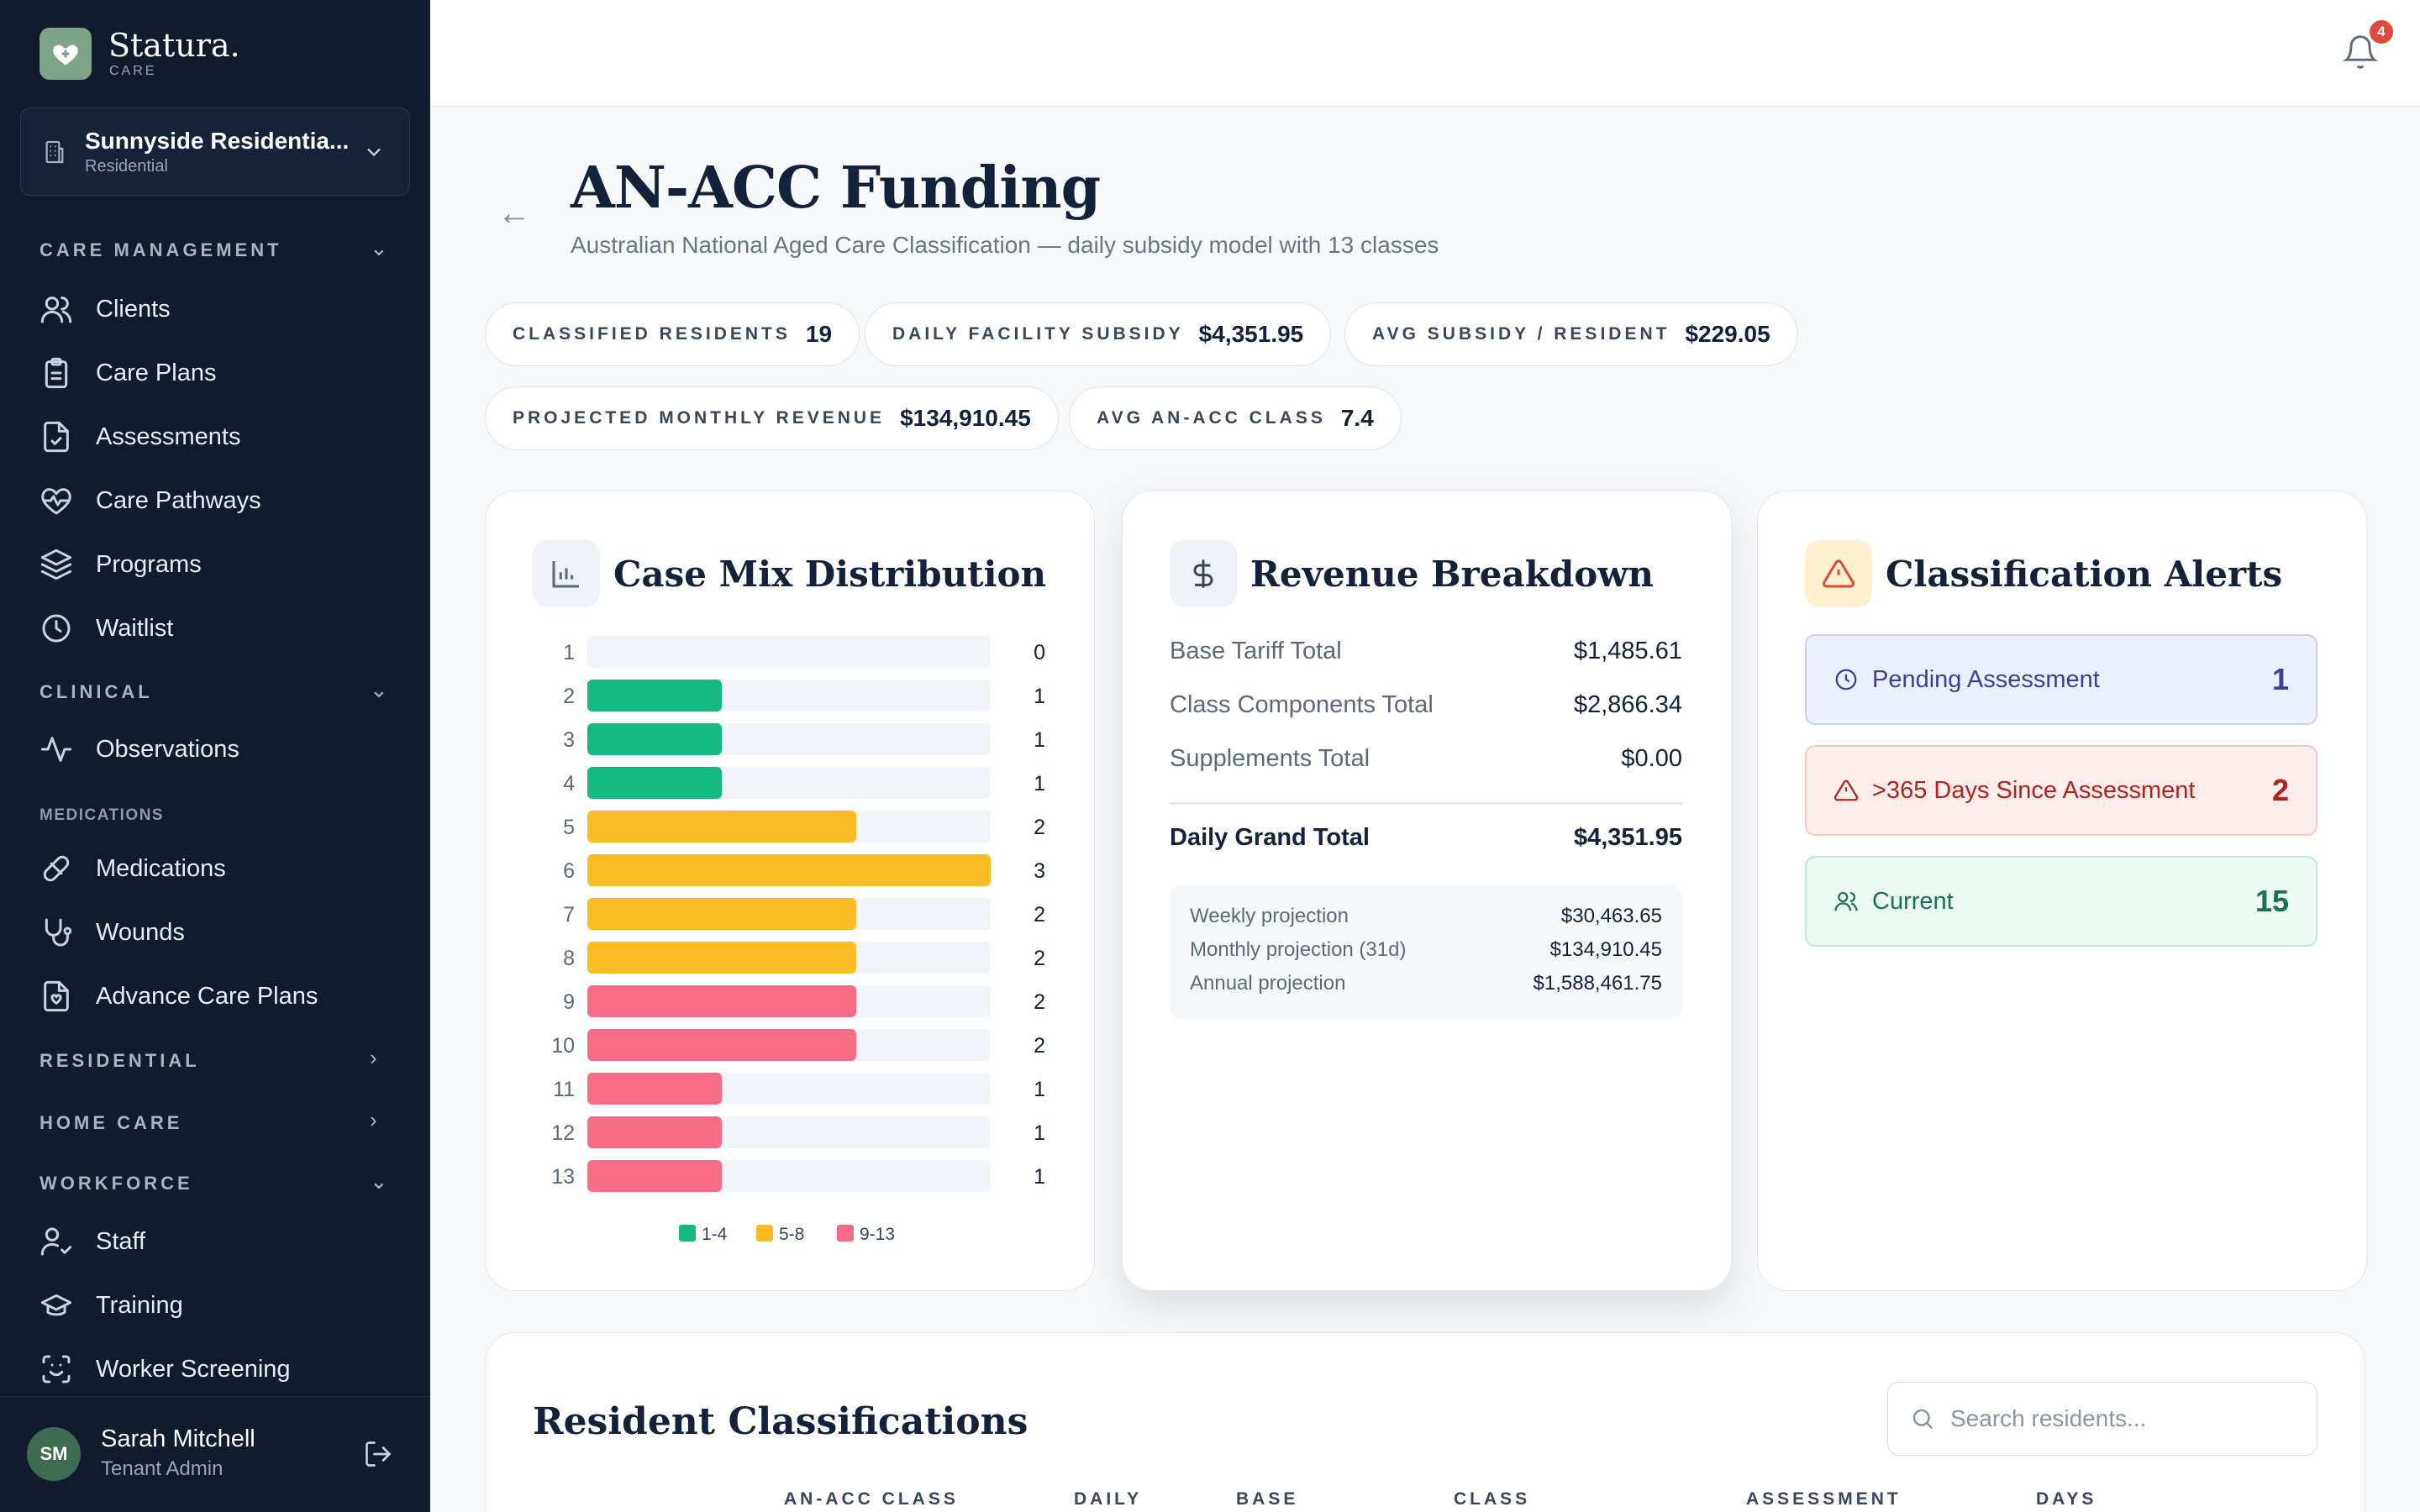 This screenshot has height=1512, width=2420. I want to click on sidebar-item-programs: Programs, so click(120, 564).